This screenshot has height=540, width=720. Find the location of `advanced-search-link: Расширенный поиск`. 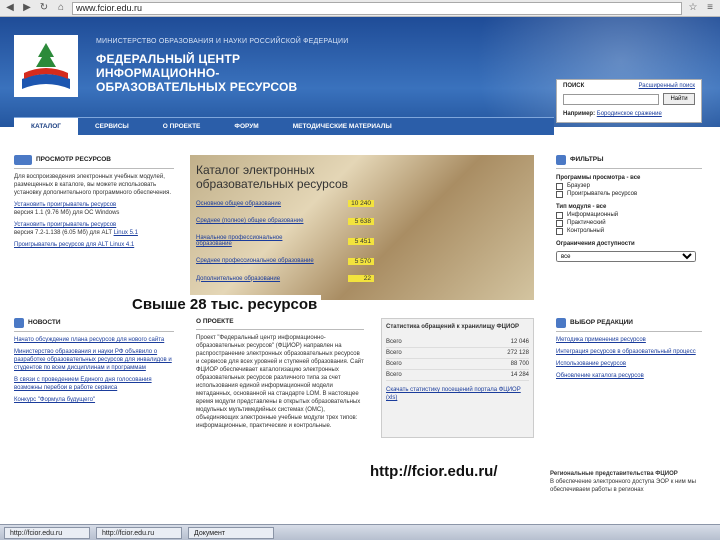

advanced-search-link: Расширенный поиск is located at coordinates (667, 86).